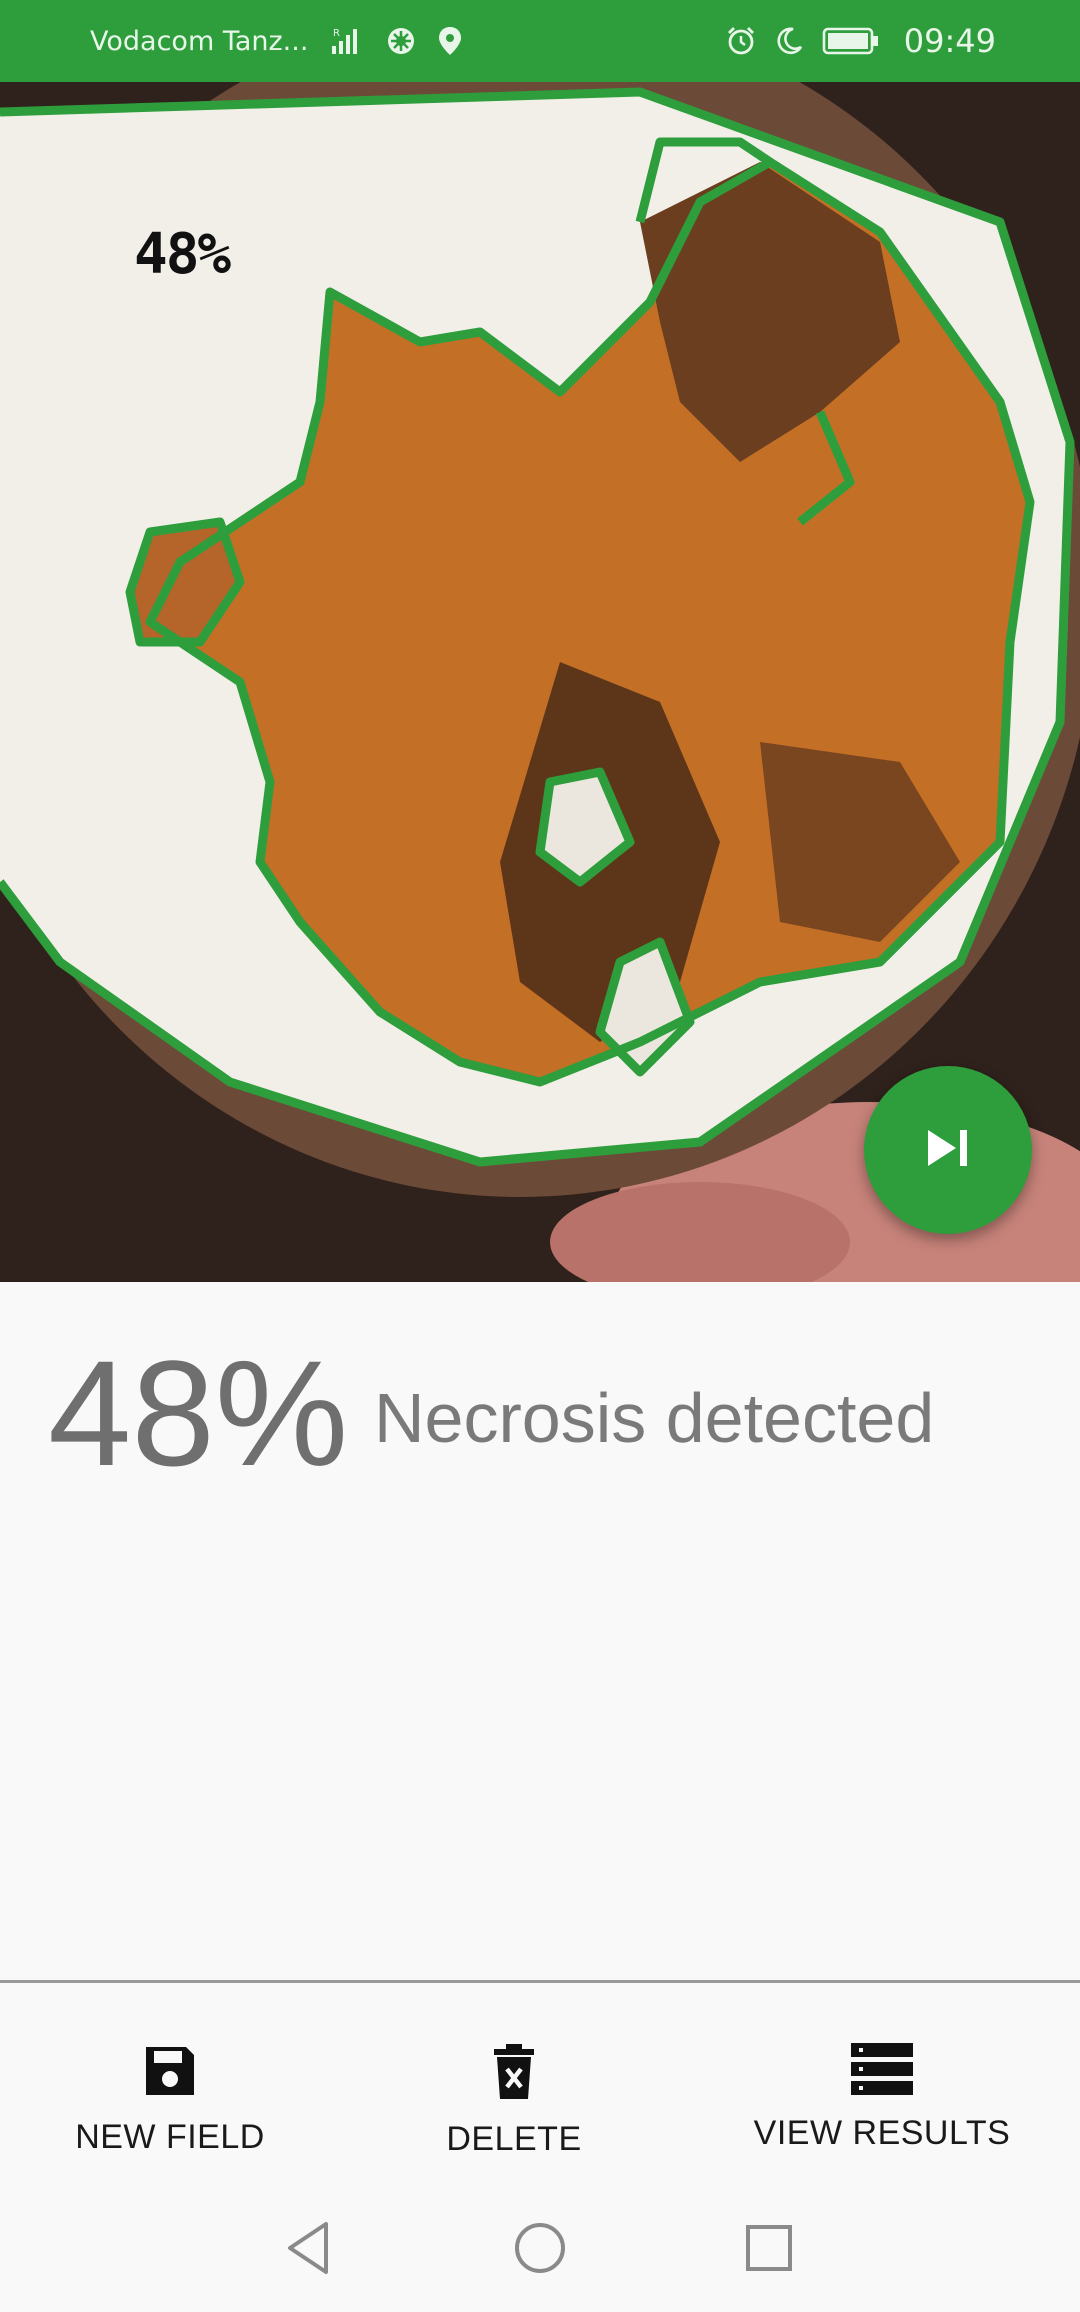 Image resolution: width=1080 pixels, height=2312 pixels. I want to click on status-right: 09:49, so click(861, 41).